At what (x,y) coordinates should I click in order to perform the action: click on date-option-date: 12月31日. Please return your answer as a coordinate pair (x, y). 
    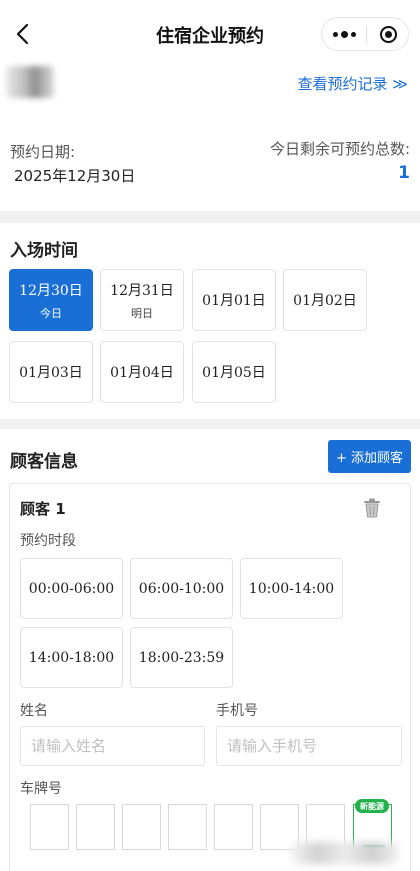
    Looking at the image, I should click on (142, 290).